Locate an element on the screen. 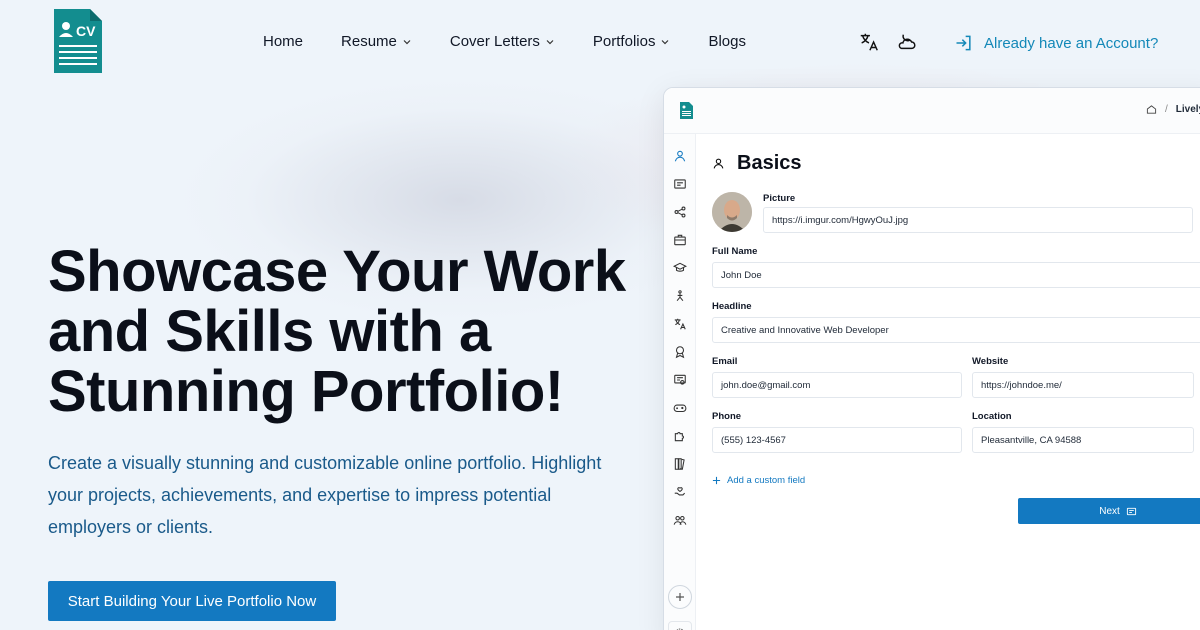  nav-item-resume: Resume is located at coordinates (376, 41).